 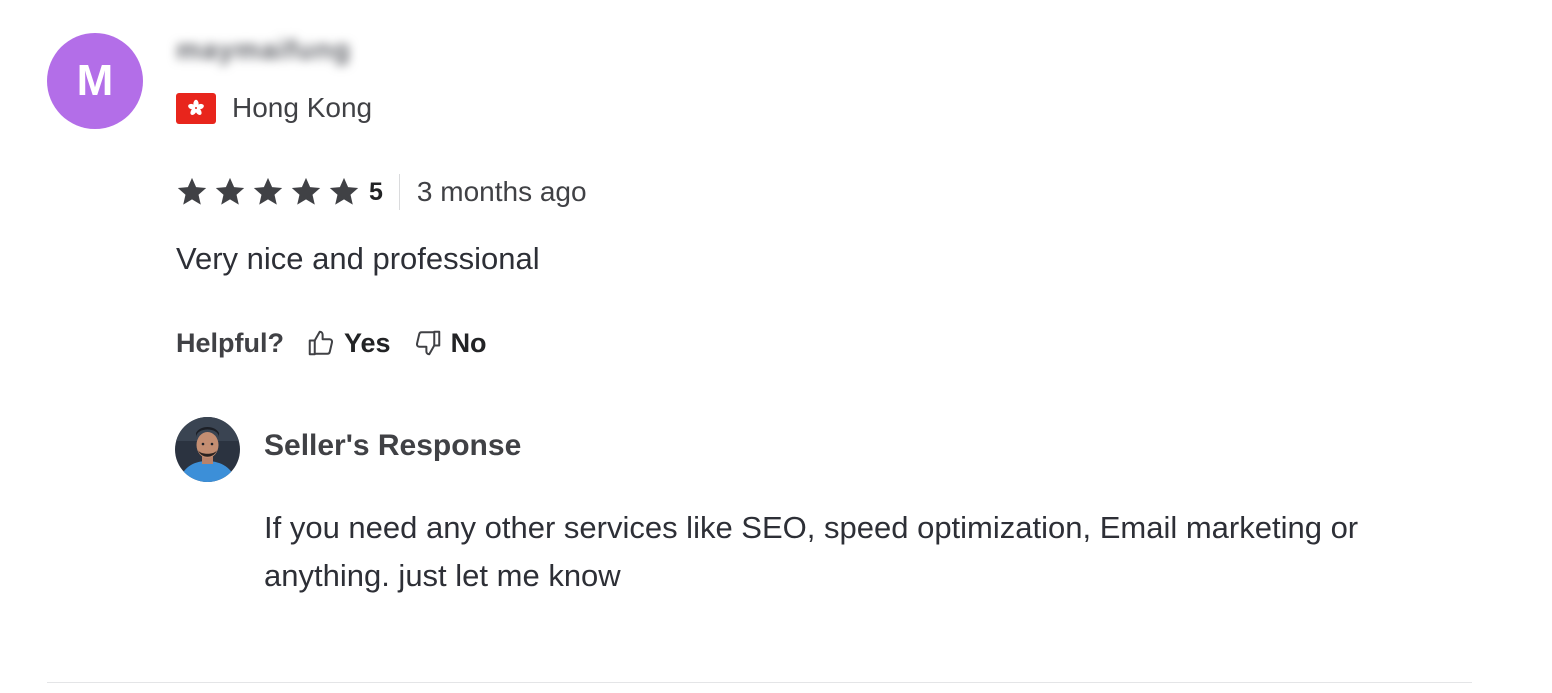 I want to click on reviewer-avatar: M, so click(x=95, y=81).